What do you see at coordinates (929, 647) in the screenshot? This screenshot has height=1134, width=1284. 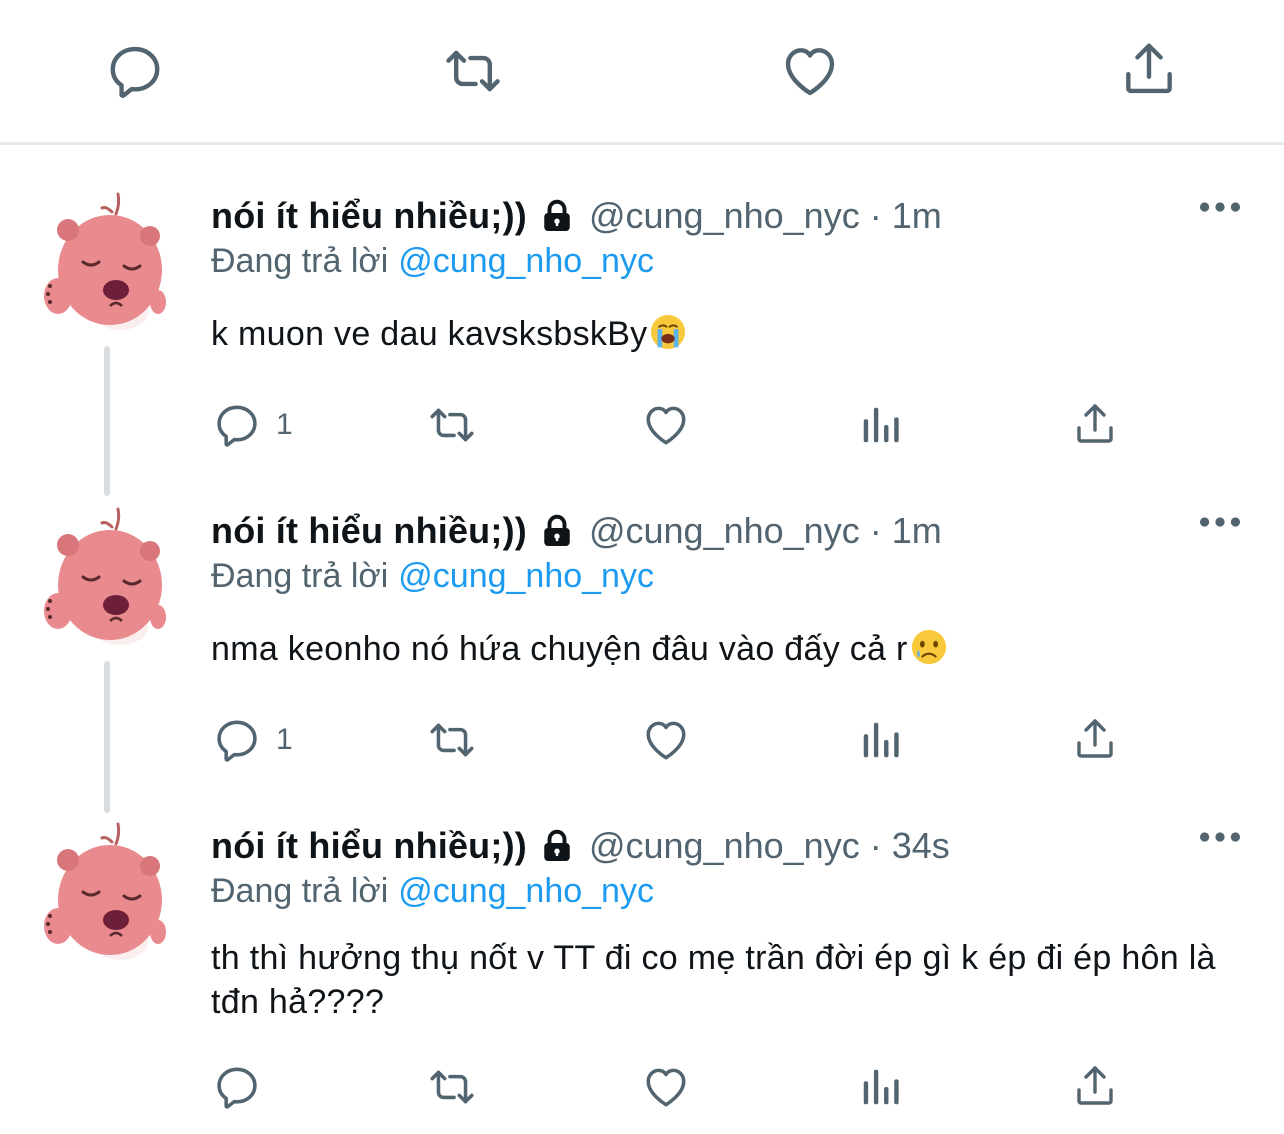 I see `crying-face-icon` at bounding box center [929, 647].